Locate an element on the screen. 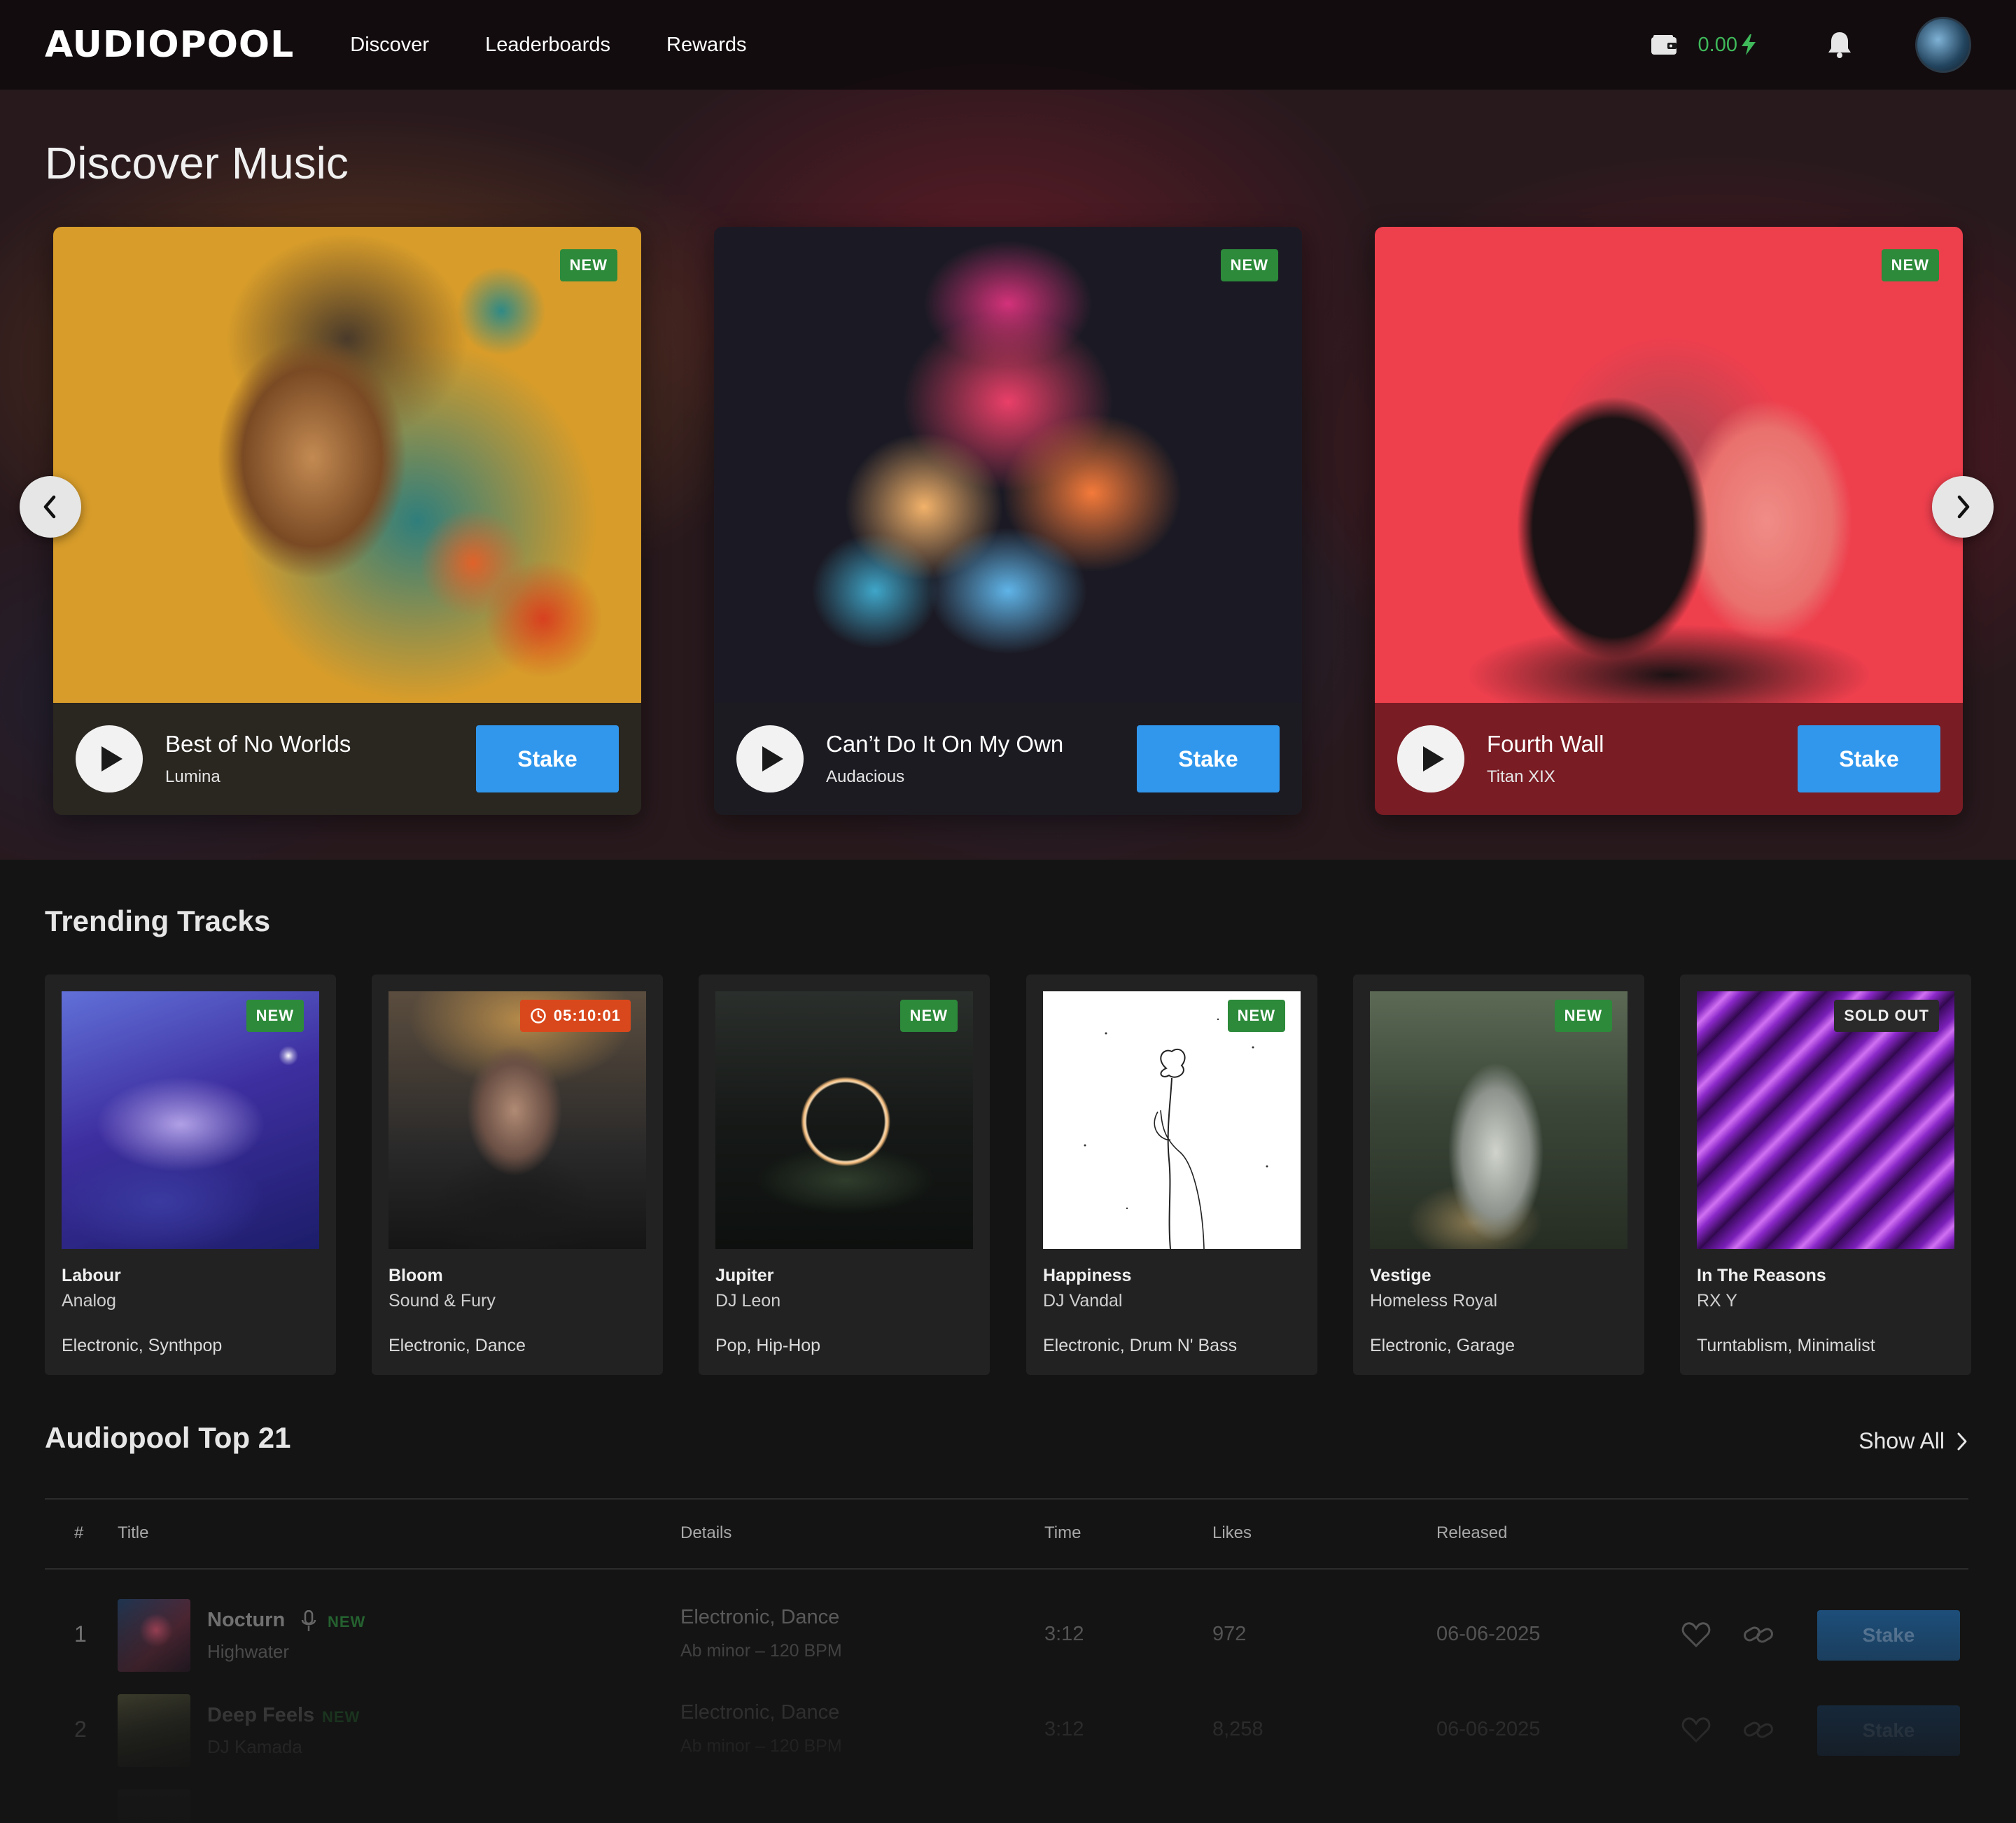 This screenshot has width=2016, height=1823. featured-card: NEW Best of No Worlds Lumina Stake is located at coordinates (347, 521).